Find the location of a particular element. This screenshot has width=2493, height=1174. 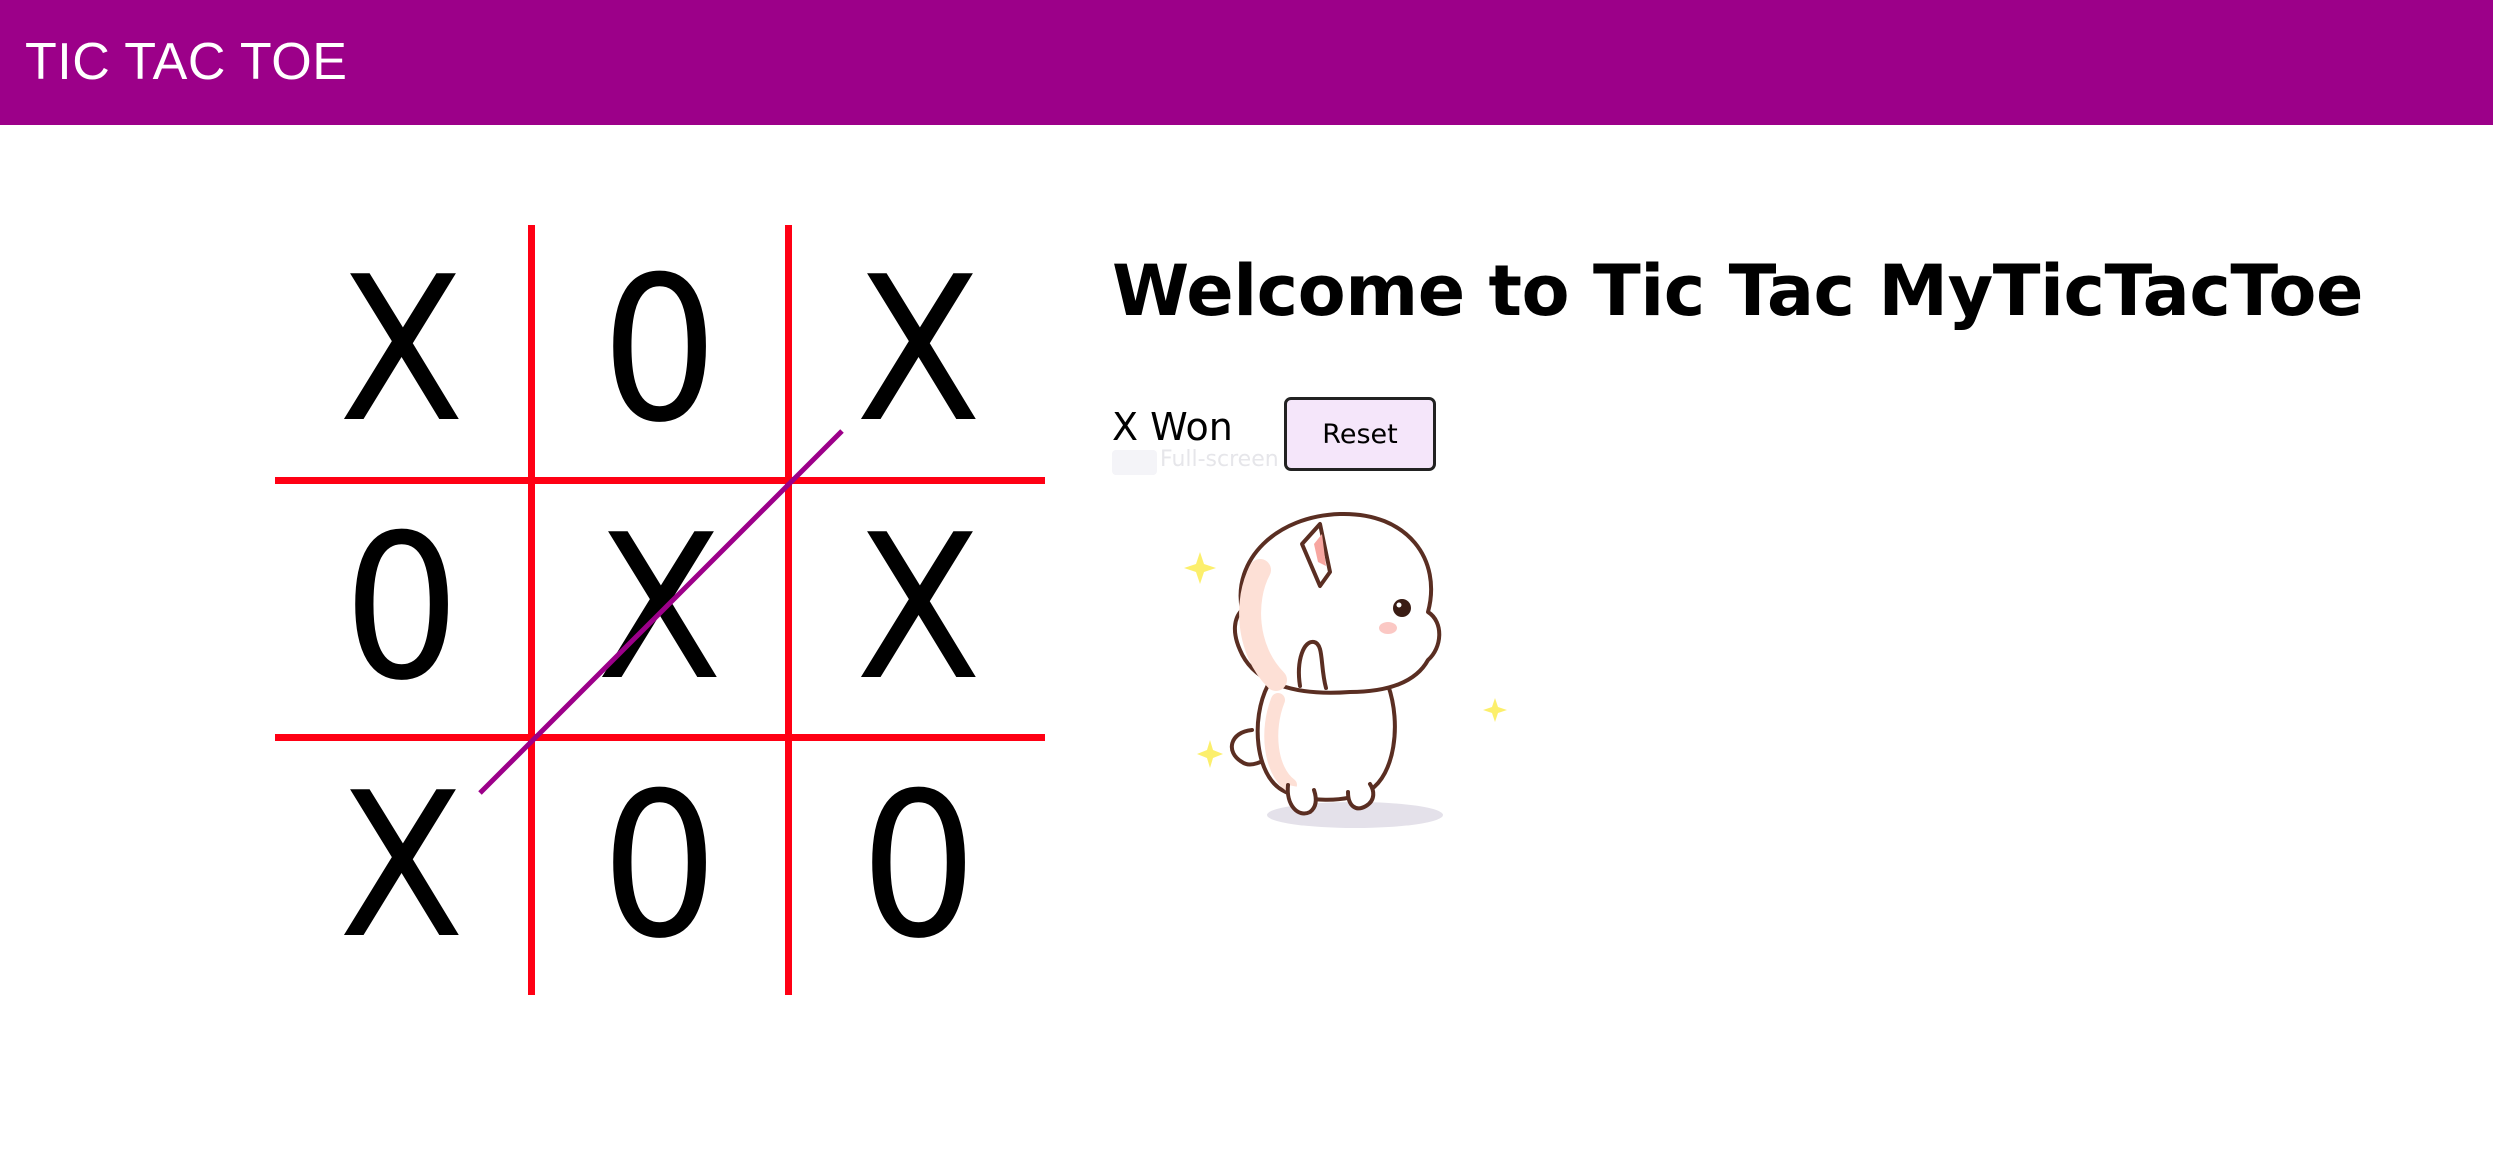

app-title: TIC TAC TOE is located at coordinates (186, 62).